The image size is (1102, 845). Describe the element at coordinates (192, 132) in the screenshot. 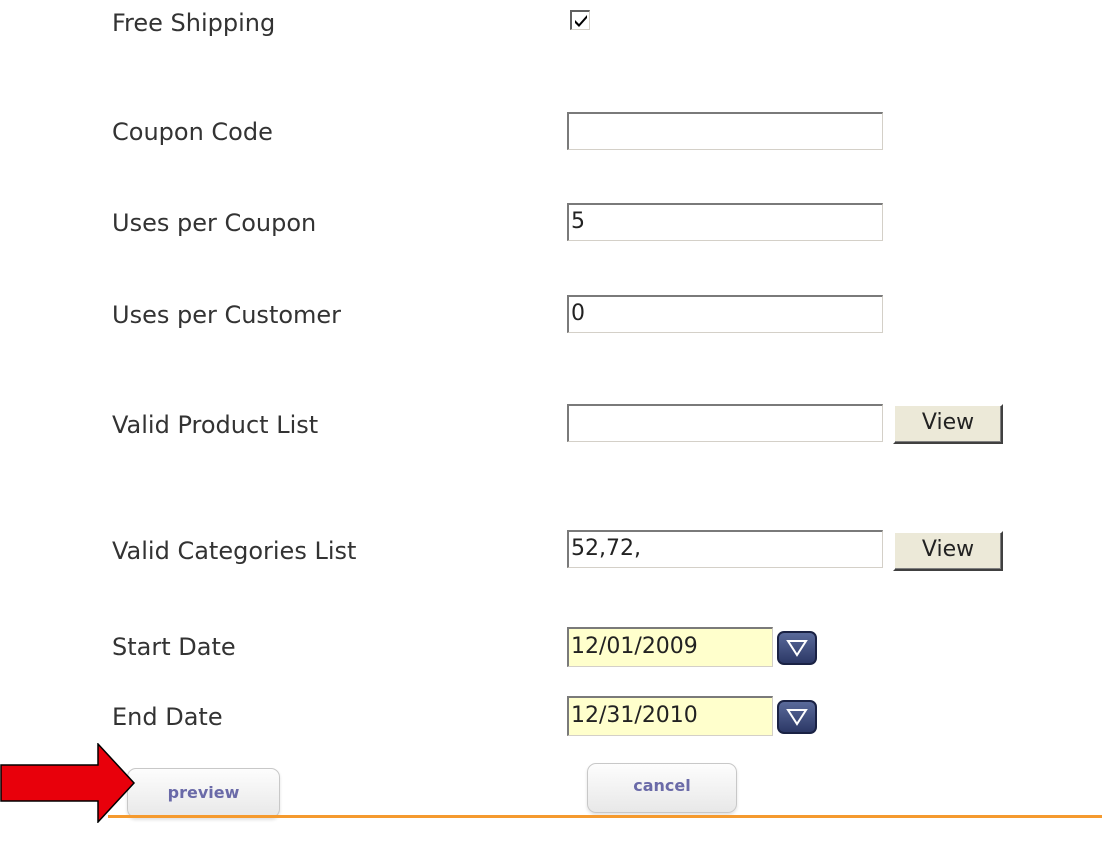

I see `coupon-code-label: Coupon Code` at that location.